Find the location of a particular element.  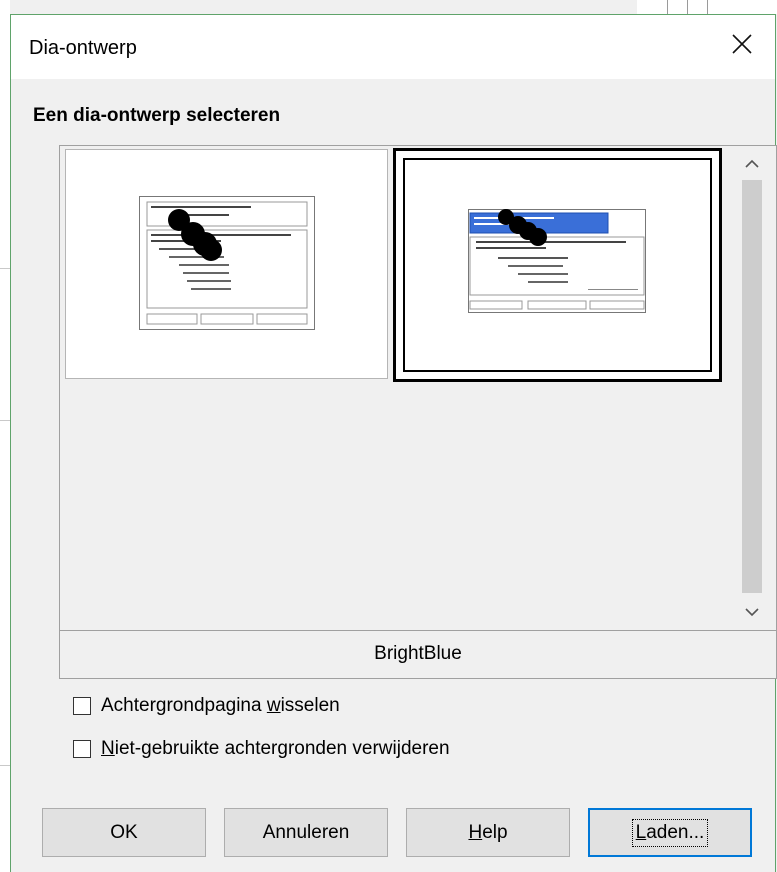

ok-button: OK is located at coordinates (124, 832).